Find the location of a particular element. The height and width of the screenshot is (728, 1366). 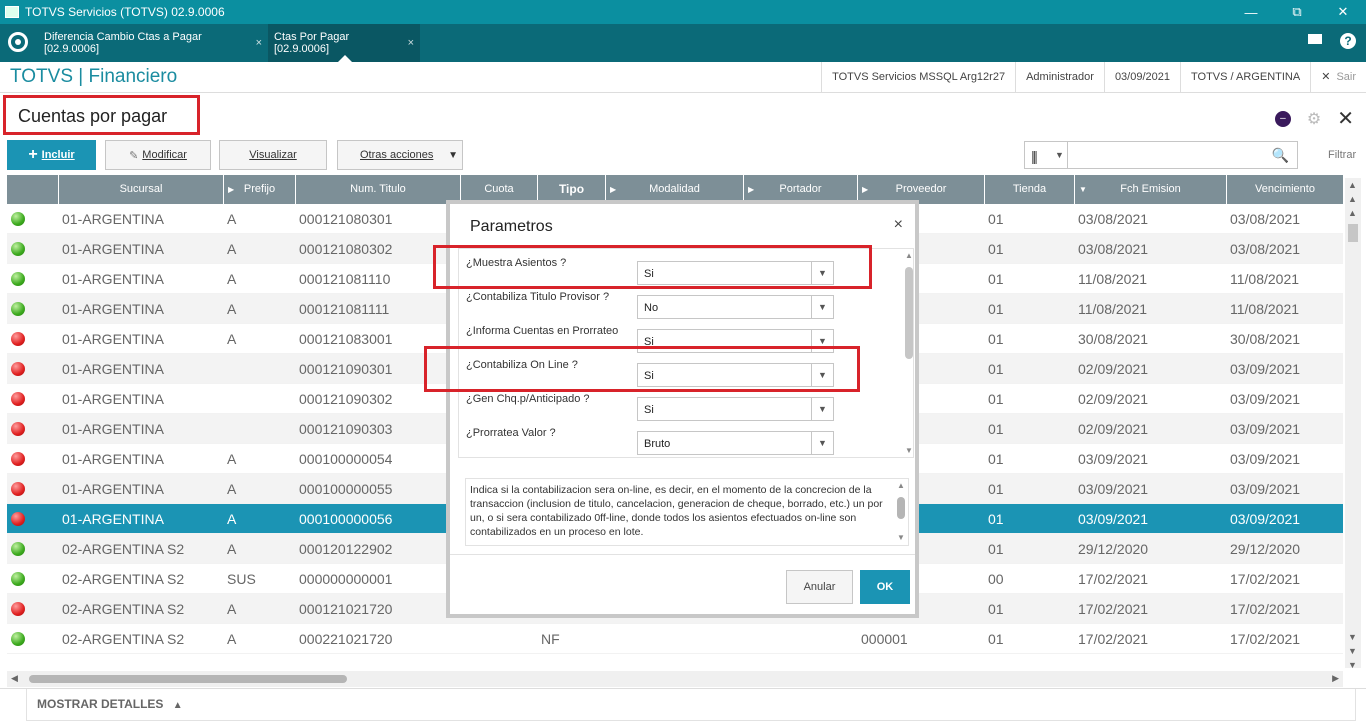

incluir-label: Incluir is located at coordinates (58, 155).